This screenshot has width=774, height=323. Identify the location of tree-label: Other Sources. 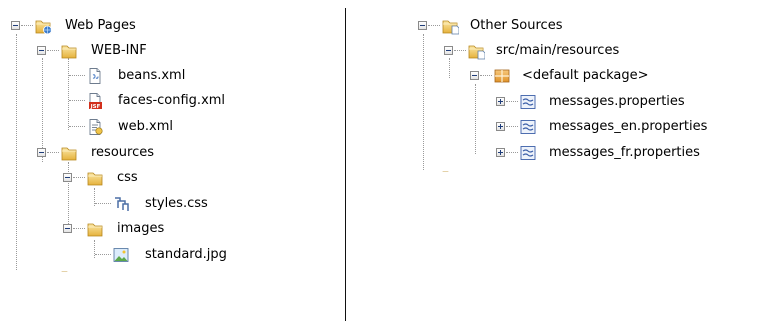
(516, 25).